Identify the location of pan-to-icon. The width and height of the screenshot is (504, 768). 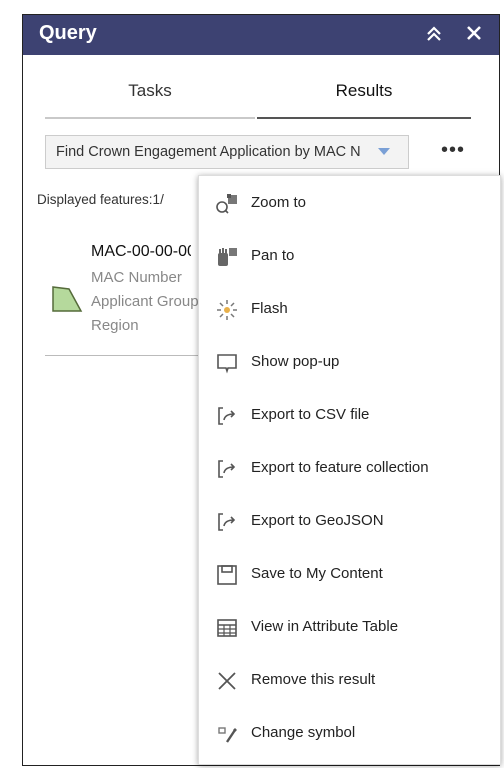
(227, 257).